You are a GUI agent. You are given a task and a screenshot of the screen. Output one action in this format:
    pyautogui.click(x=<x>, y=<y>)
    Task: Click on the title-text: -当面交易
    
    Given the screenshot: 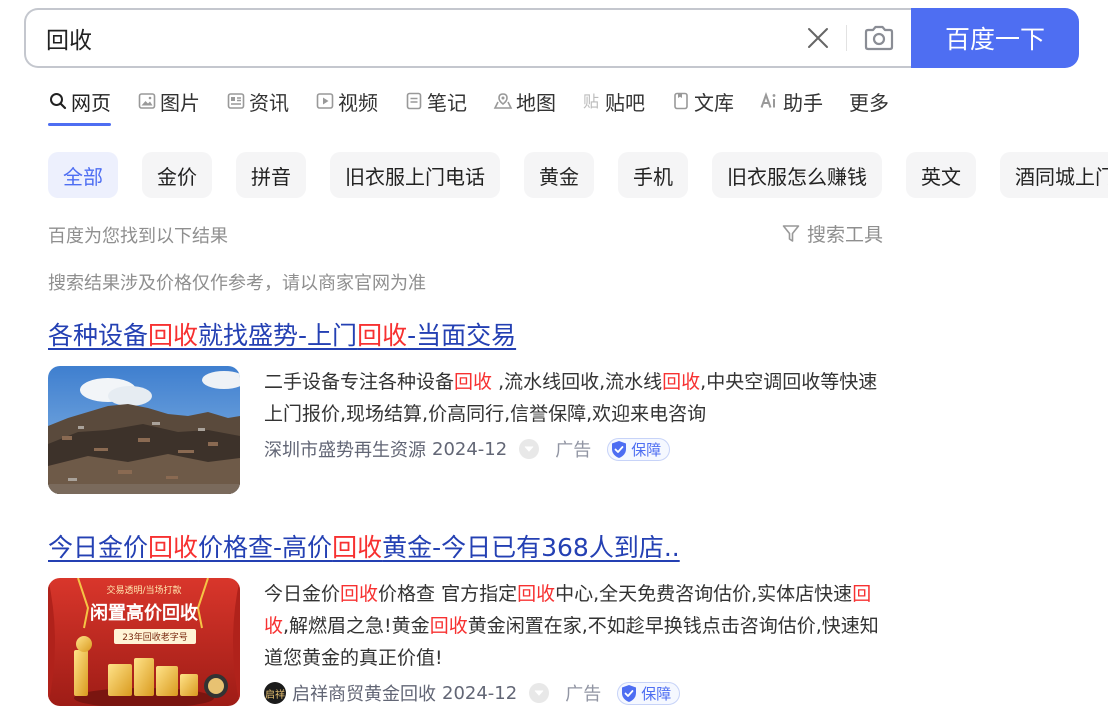 What is the action you would take?
    pyautogui.click(x=462, y=335)
    